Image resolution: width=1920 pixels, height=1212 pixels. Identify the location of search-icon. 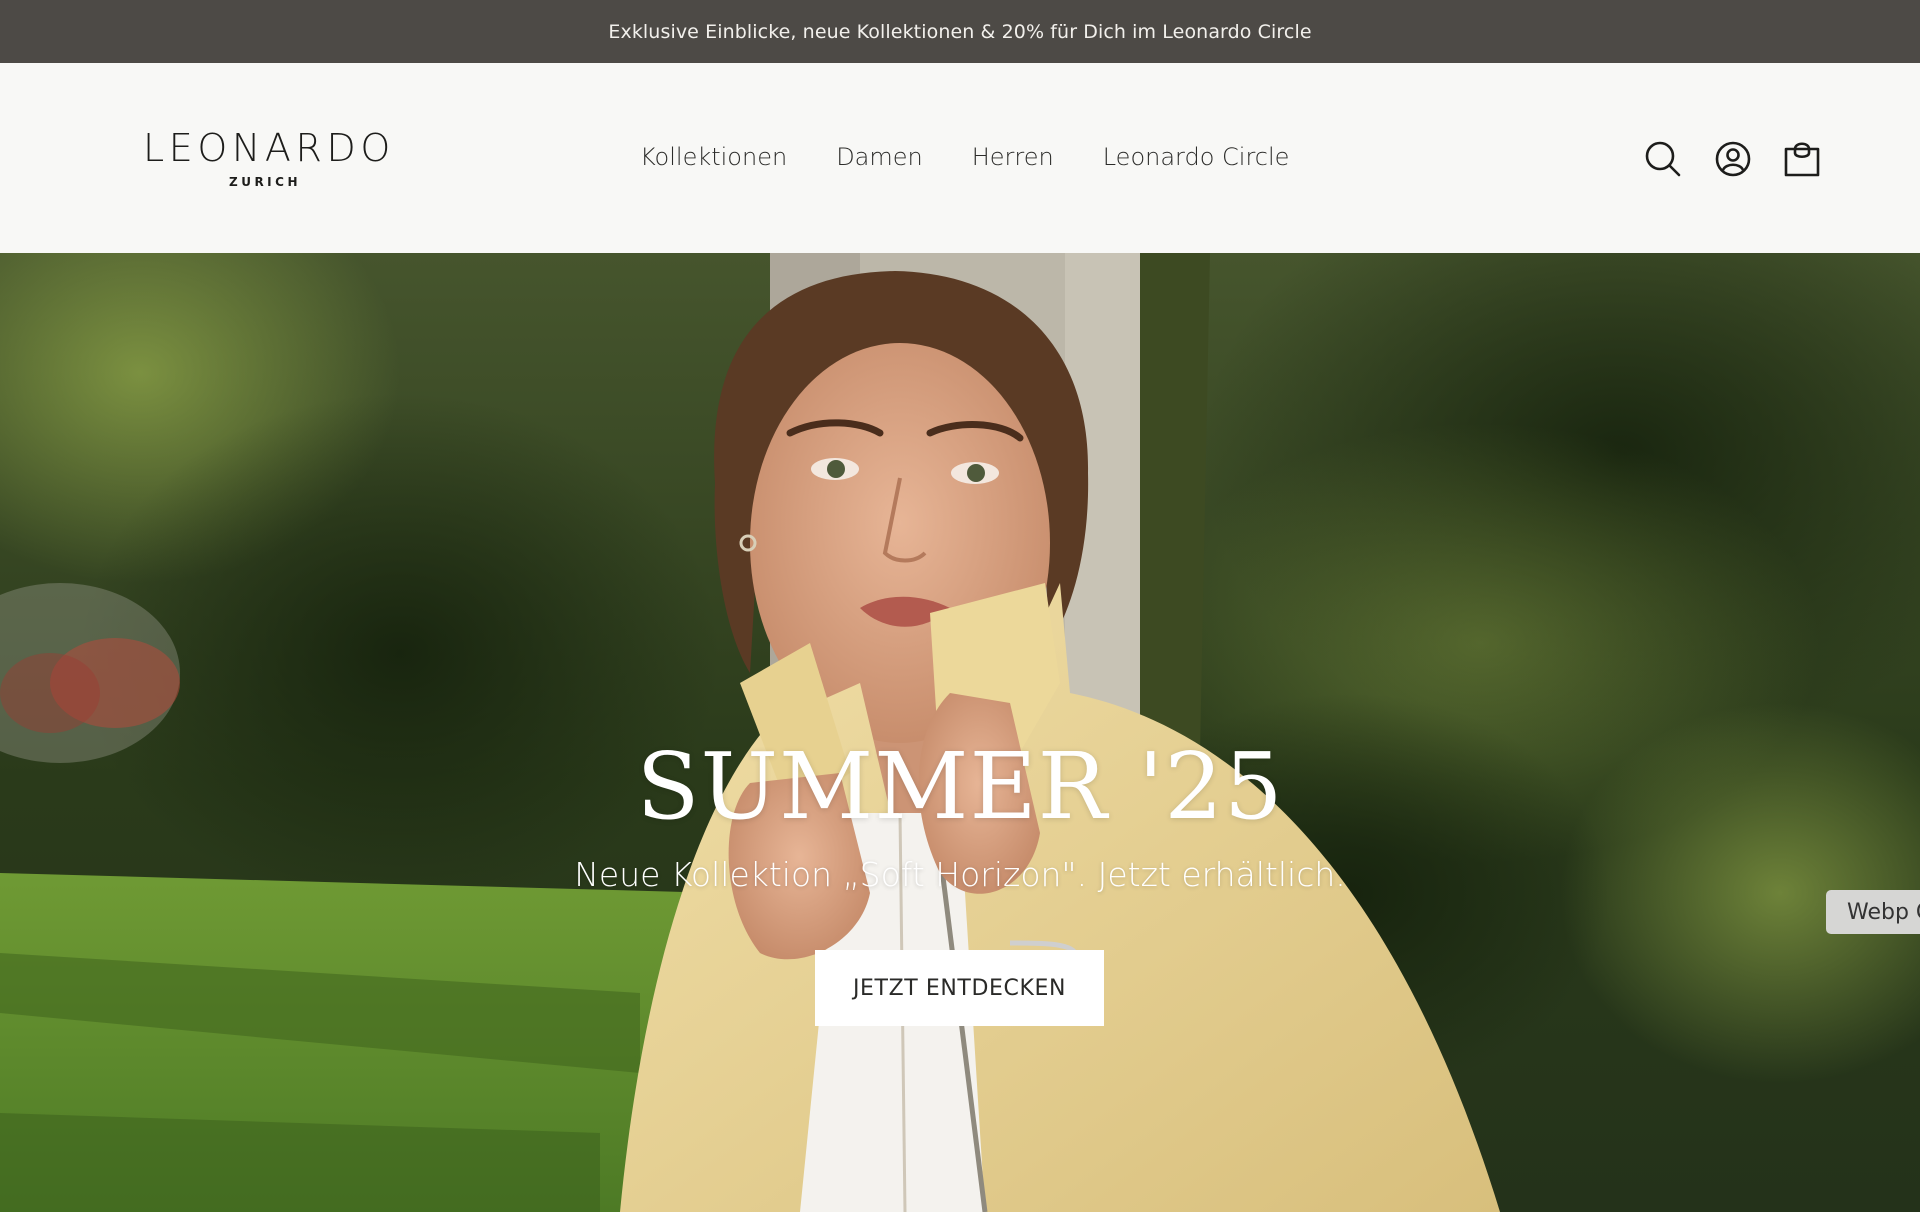
(1663, 159).